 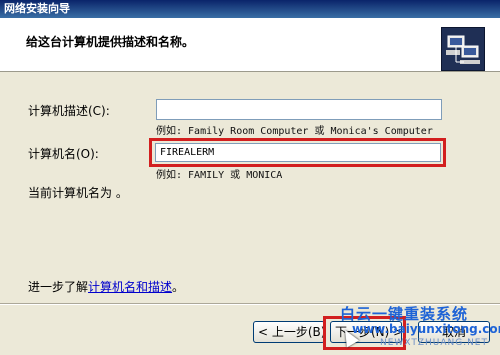 I want to click on learn-more-link: 计算机名和描述, so click(x=130, y=287).